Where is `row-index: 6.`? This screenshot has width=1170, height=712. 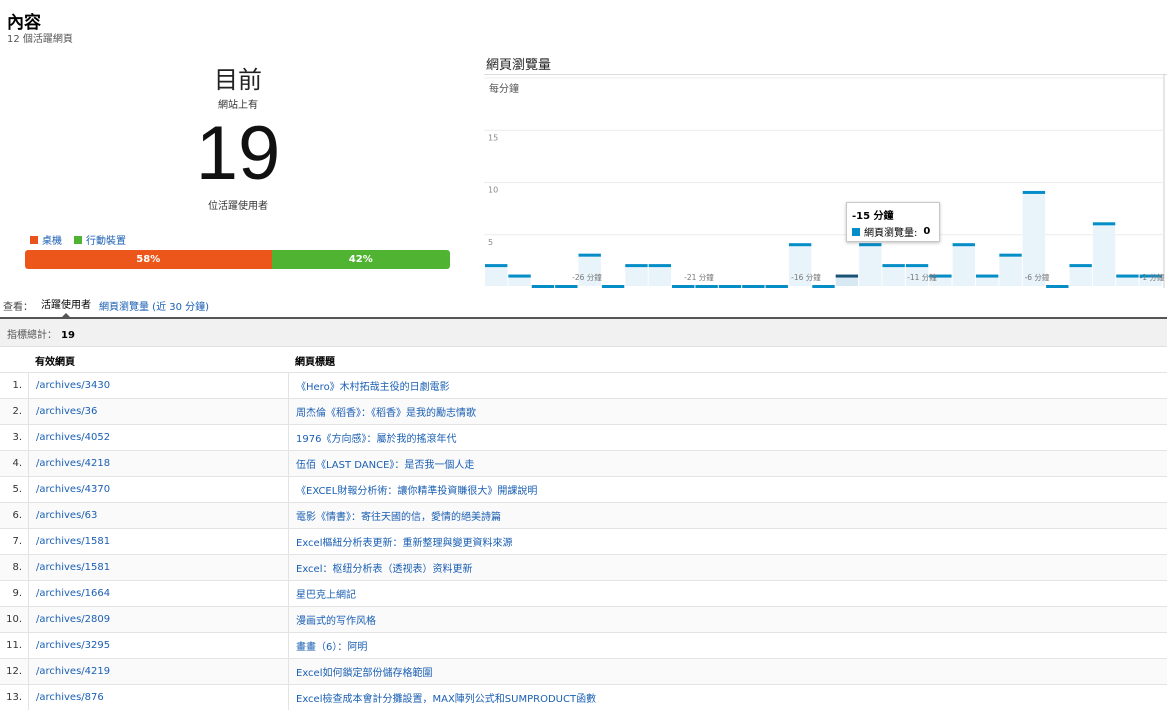
row-index: 6. is located at coordinates (17, 515).